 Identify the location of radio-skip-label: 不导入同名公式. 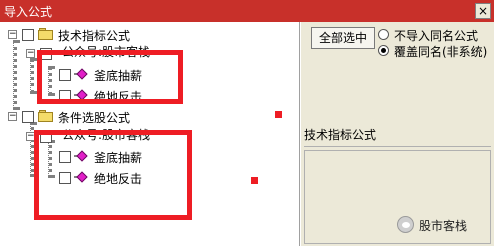
(436, 35).